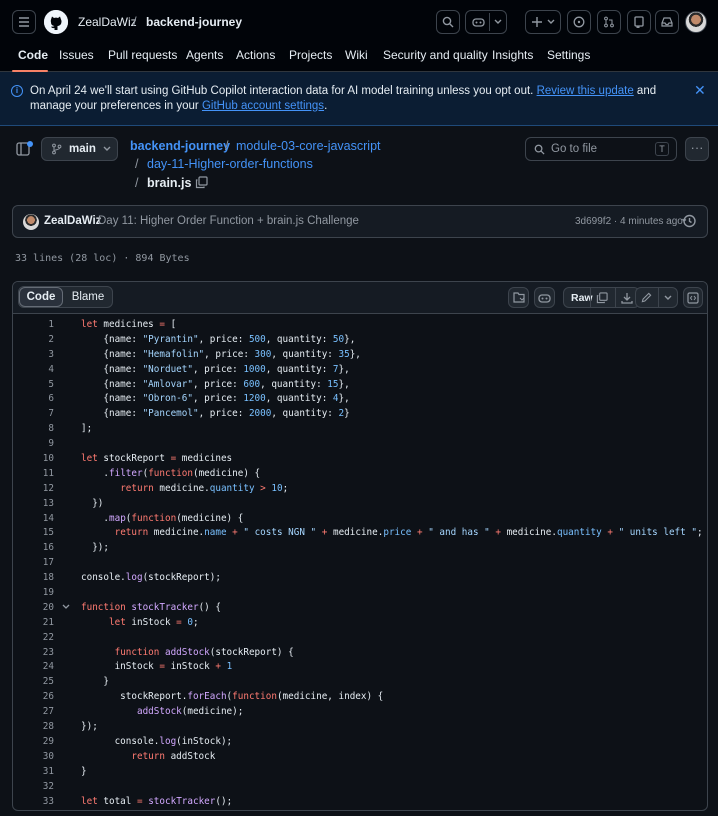  I want to click on tab-insights: Insights, so click(512, 55).